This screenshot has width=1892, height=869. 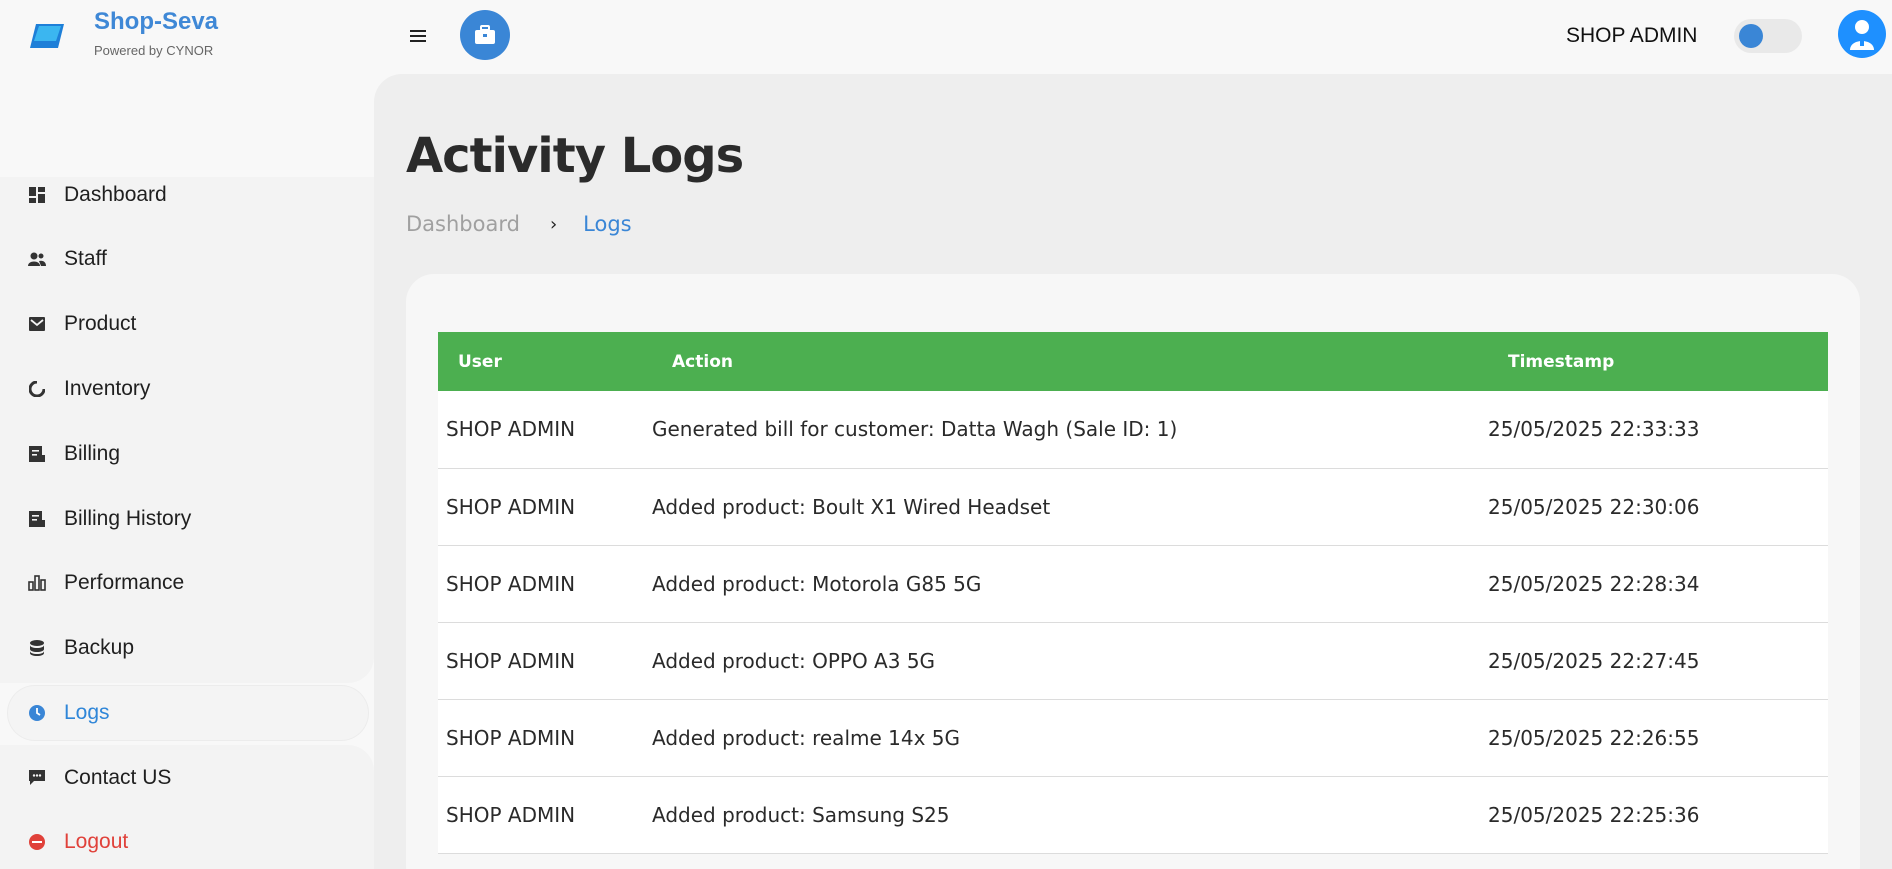 I want to click on cell-timestamp: 25/05/2025 22:28:34, so click(x=1658, y=584).